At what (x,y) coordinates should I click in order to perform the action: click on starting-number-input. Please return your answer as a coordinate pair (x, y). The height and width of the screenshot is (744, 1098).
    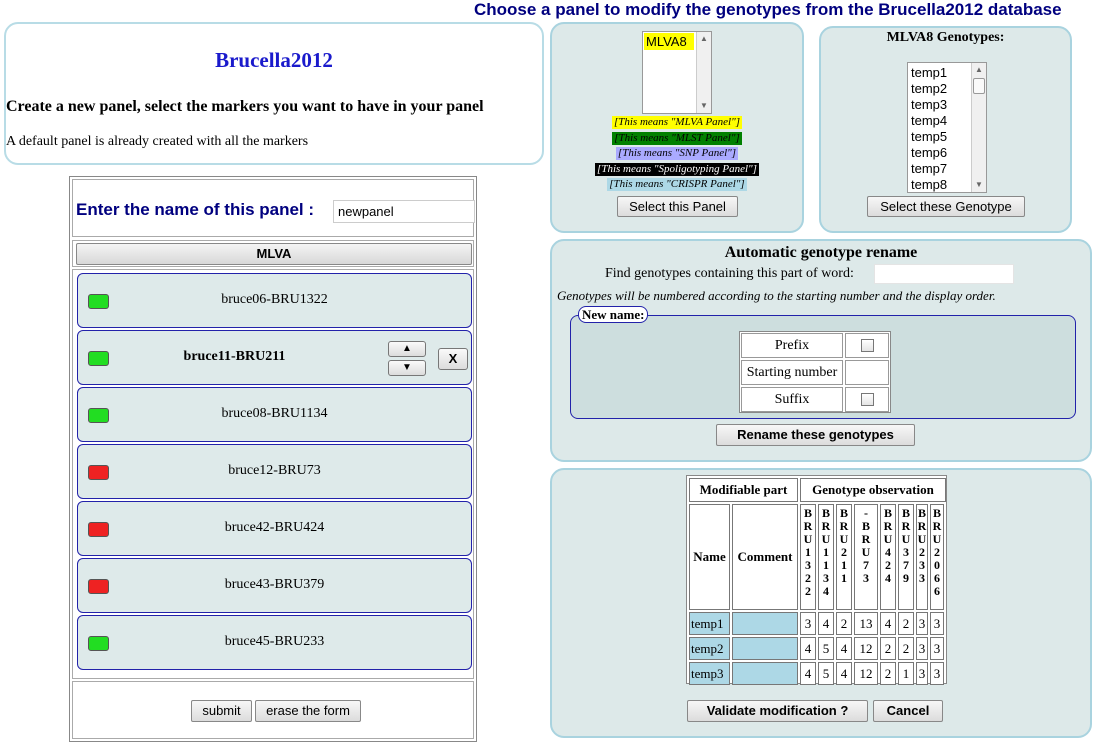
    Looking at the image, I should click on (867, 372).